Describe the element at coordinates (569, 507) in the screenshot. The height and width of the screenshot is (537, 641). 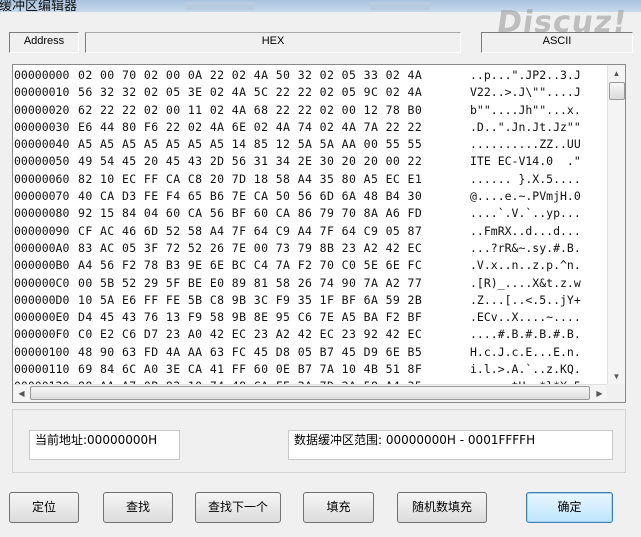
I see `ok-button: 确定` at that location.